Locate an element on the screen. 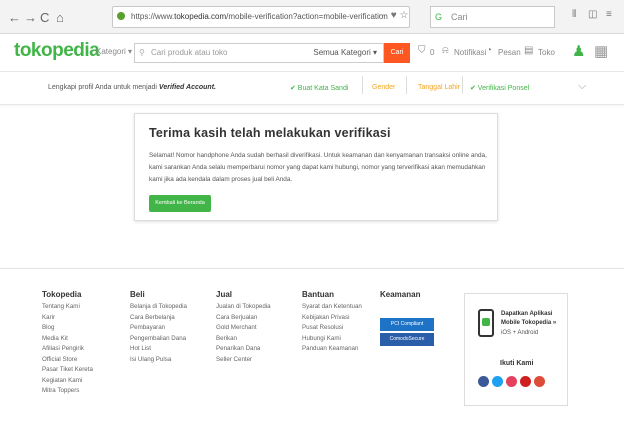 Image resolution: width=624 pixels, height=438 pixels. footer-link: Hot List is located at coordinates (158, 349).